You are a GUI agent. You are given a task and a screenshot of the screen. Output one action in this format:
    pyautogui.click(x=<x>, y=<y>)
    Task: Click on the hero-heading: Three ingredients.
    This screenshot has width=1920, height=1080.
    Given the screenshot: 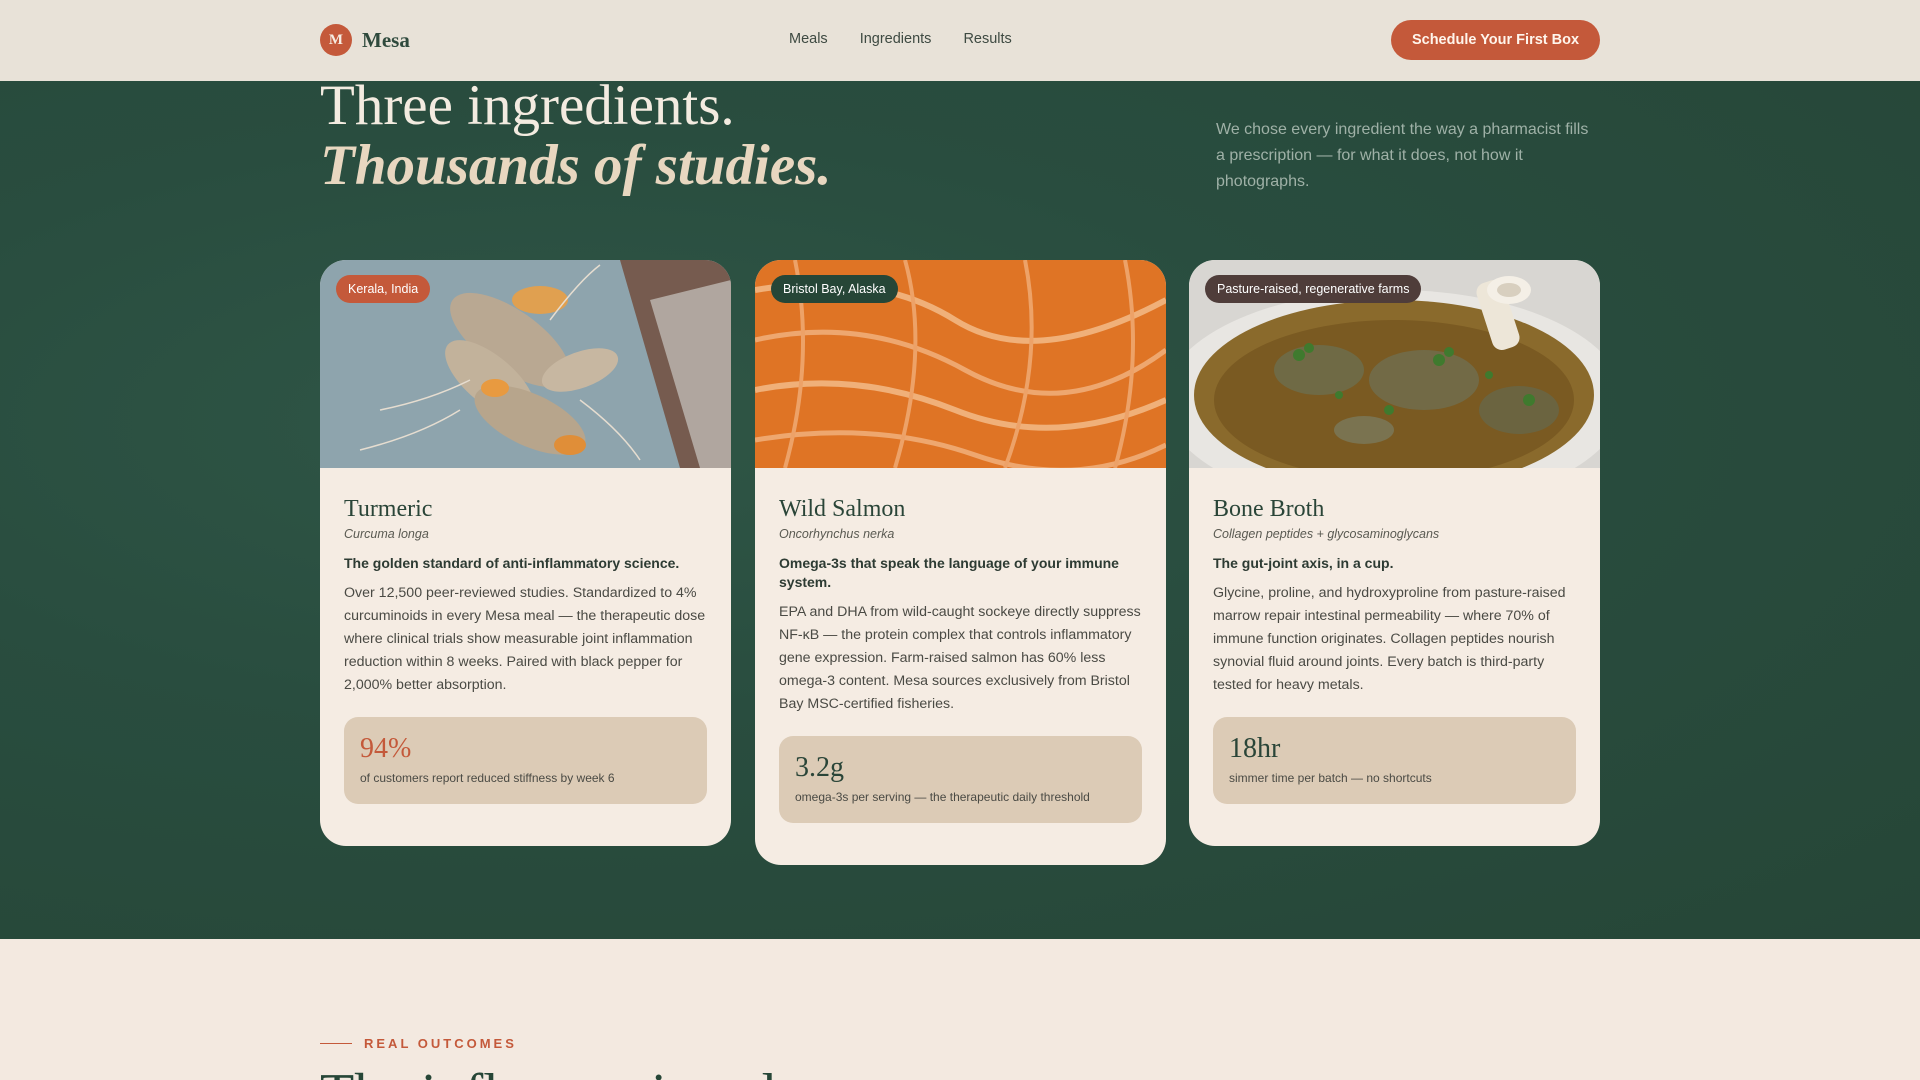 What is the action you would take?
    pyautogui.click(x=527, y=105)
    